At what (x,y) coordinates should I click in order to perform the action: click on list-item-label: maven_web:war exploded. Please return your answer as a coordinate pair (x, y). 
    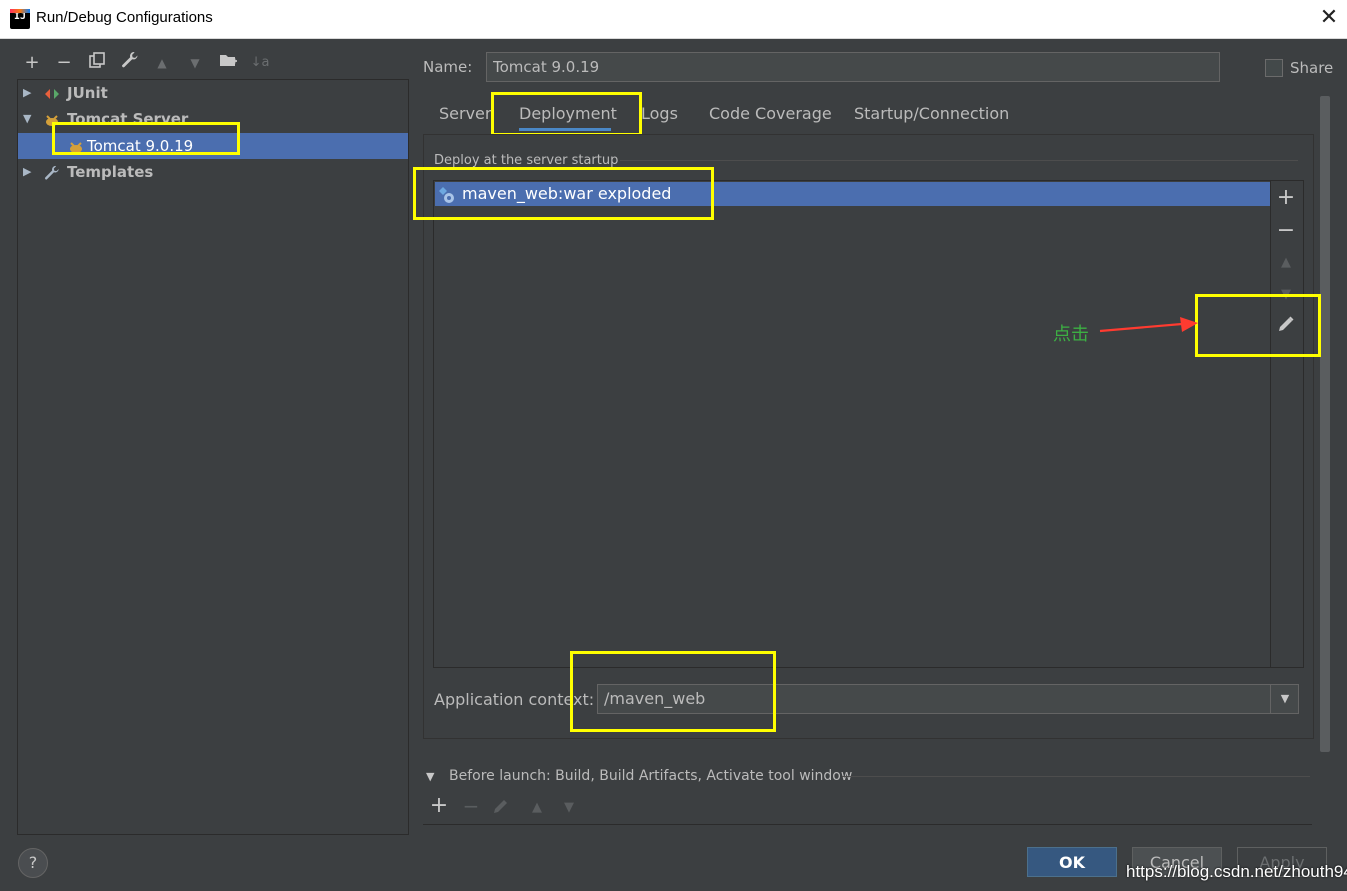
    Looking at the image, I should click on (567, 193).